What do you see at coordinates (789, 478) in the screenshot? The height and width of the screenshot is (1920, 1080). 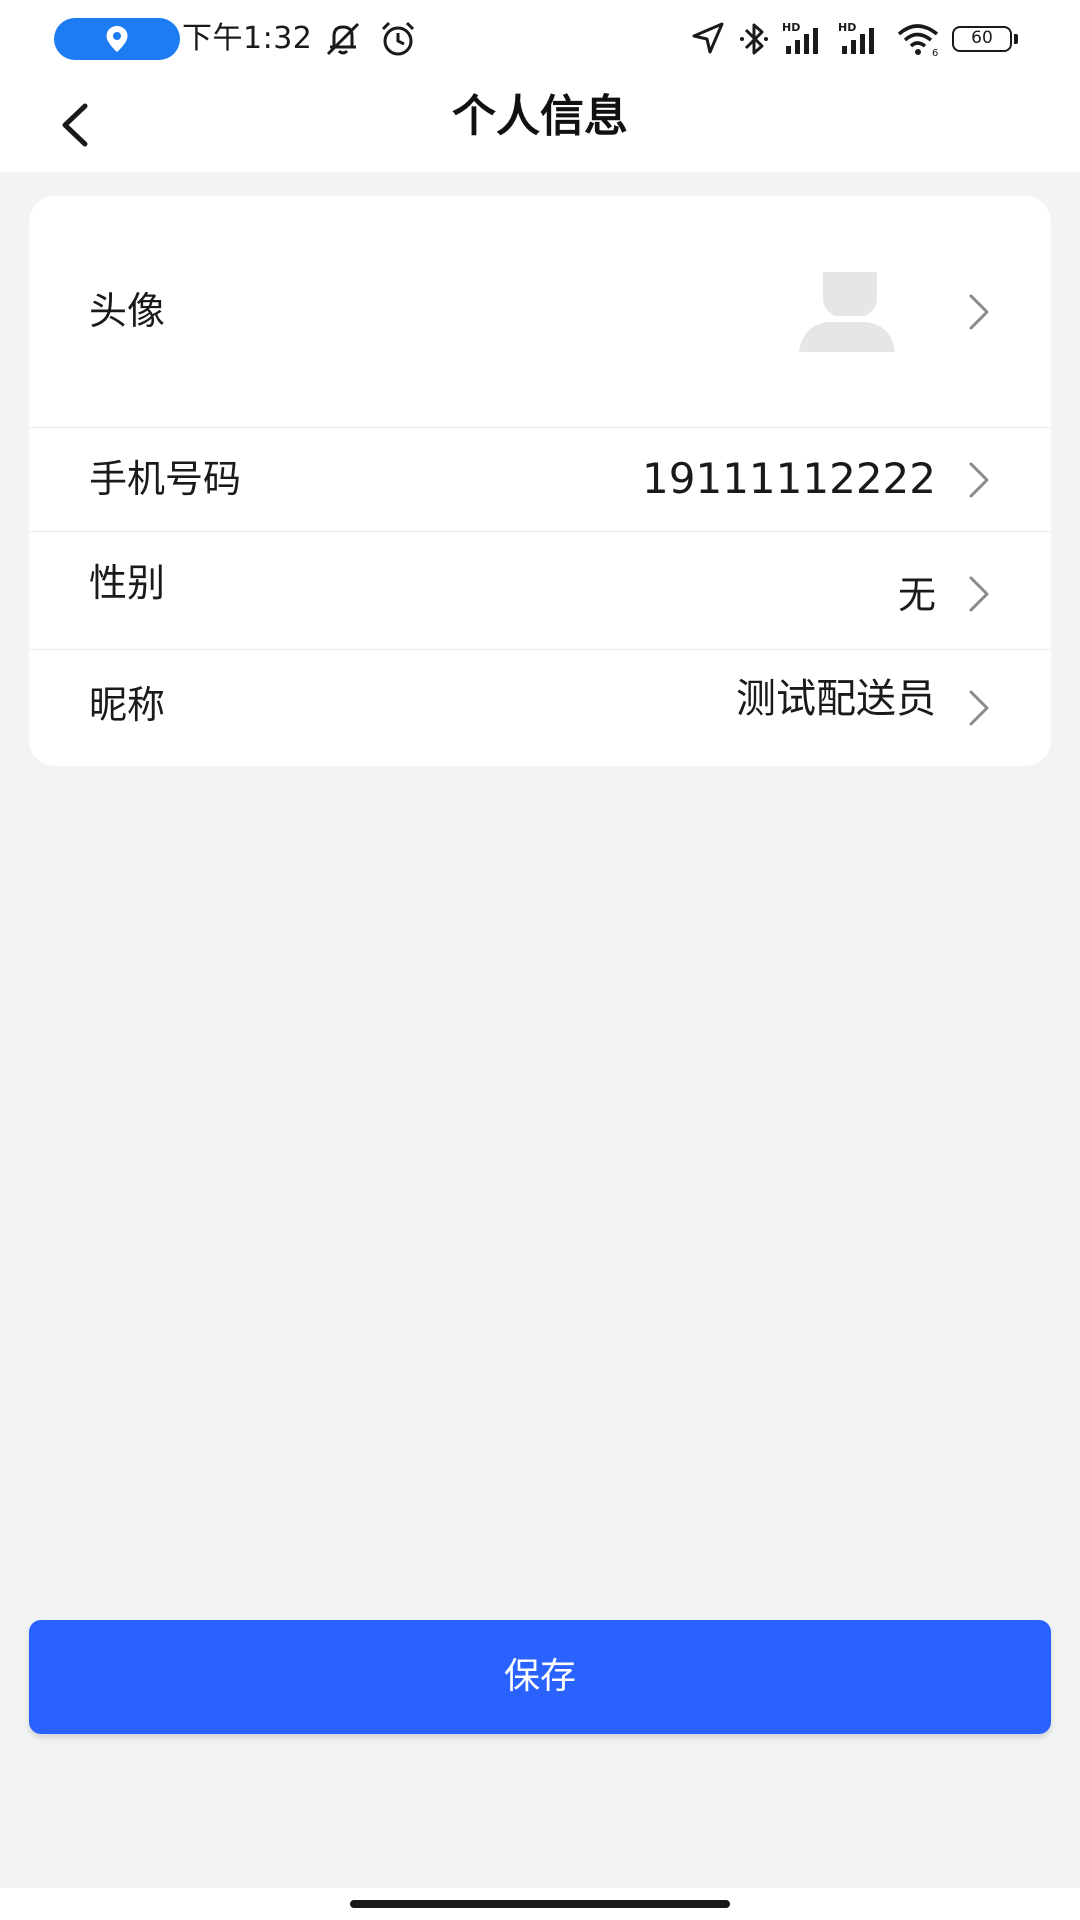 I see `phone-value: 19111112222` at bounding box center [789, 478].